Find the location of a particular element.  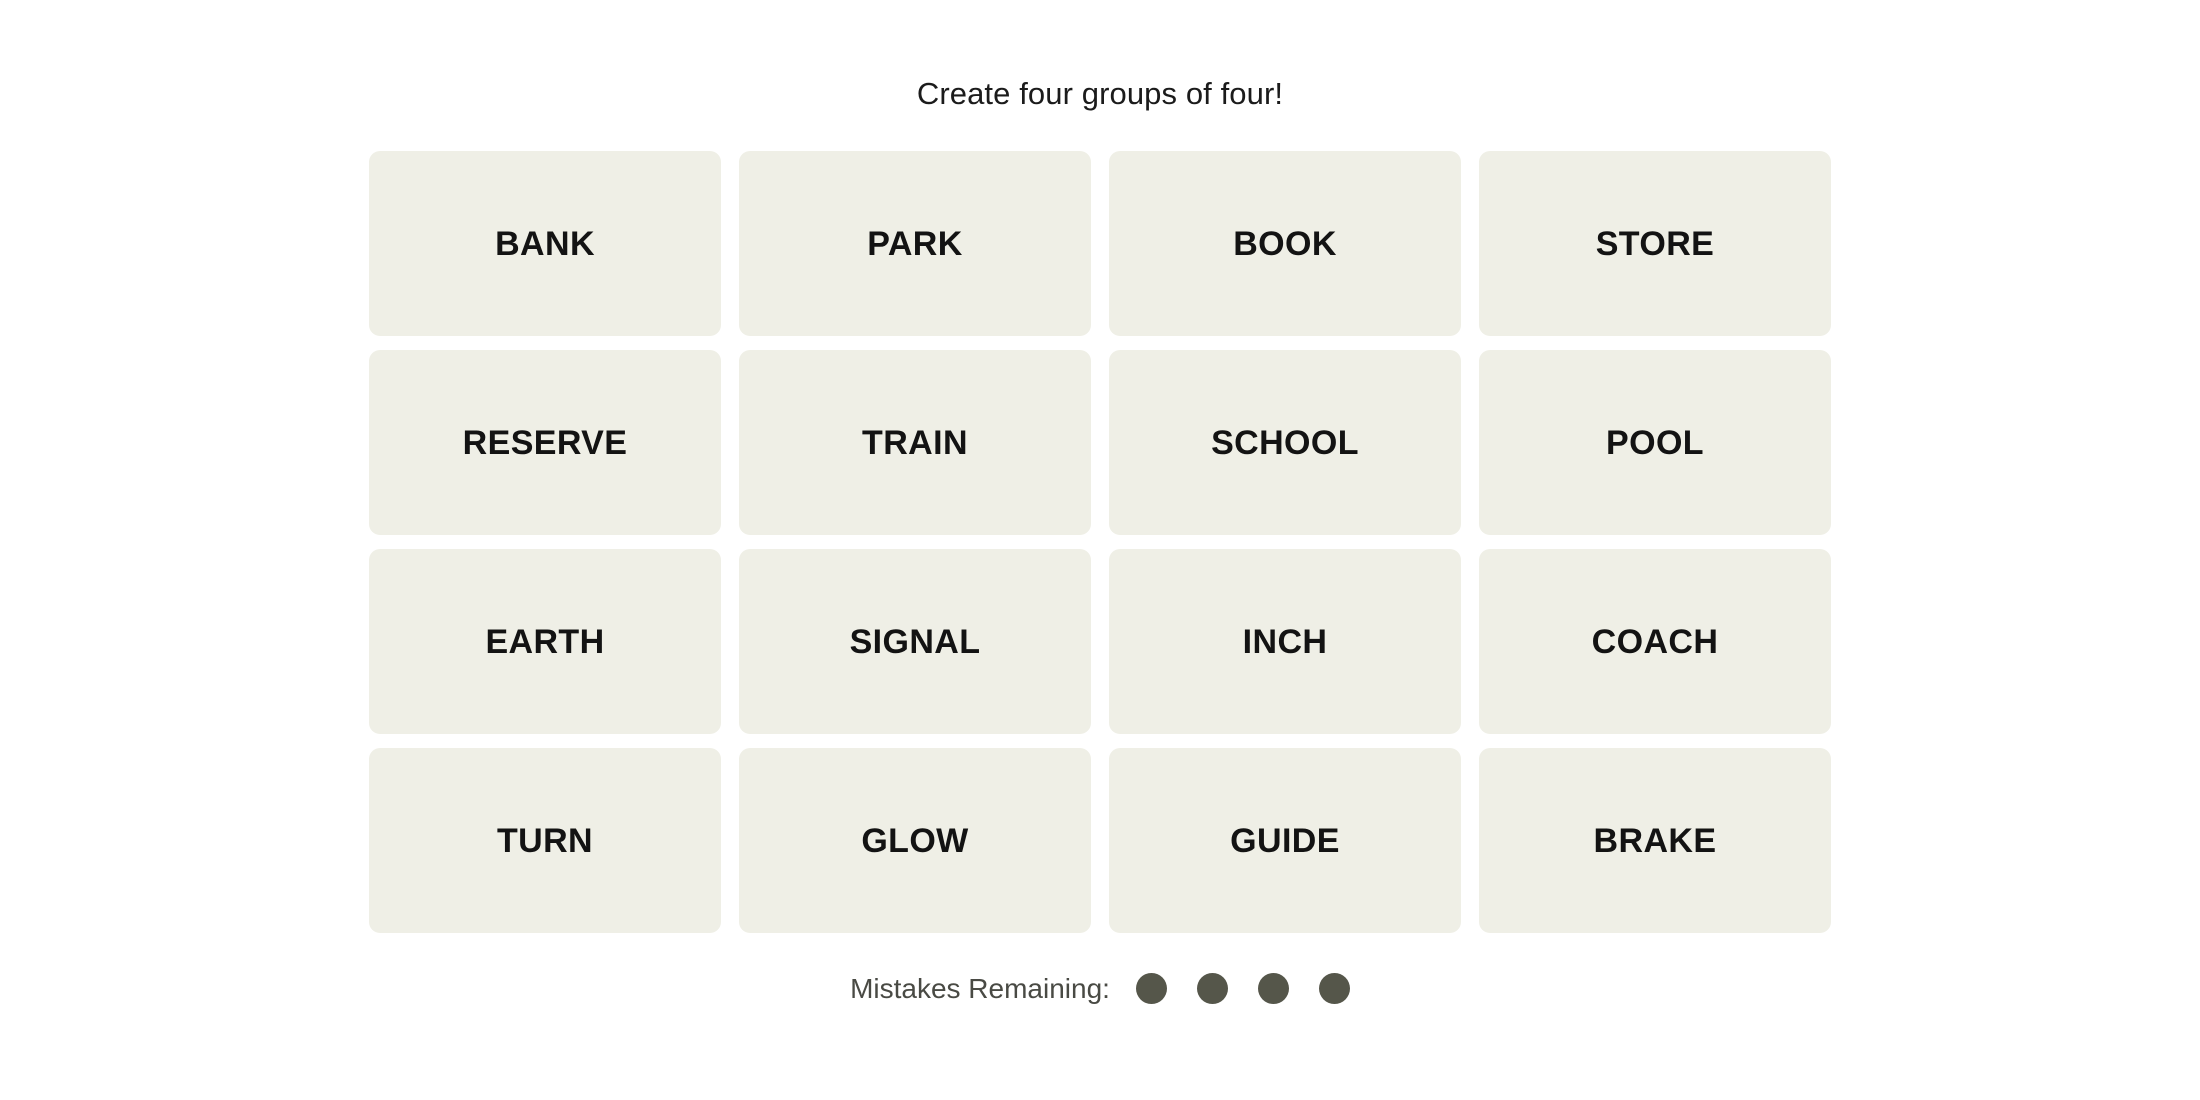

mistakes-remaining-bar: Mistakes Remaining: is located at coordinates (1100, 988).